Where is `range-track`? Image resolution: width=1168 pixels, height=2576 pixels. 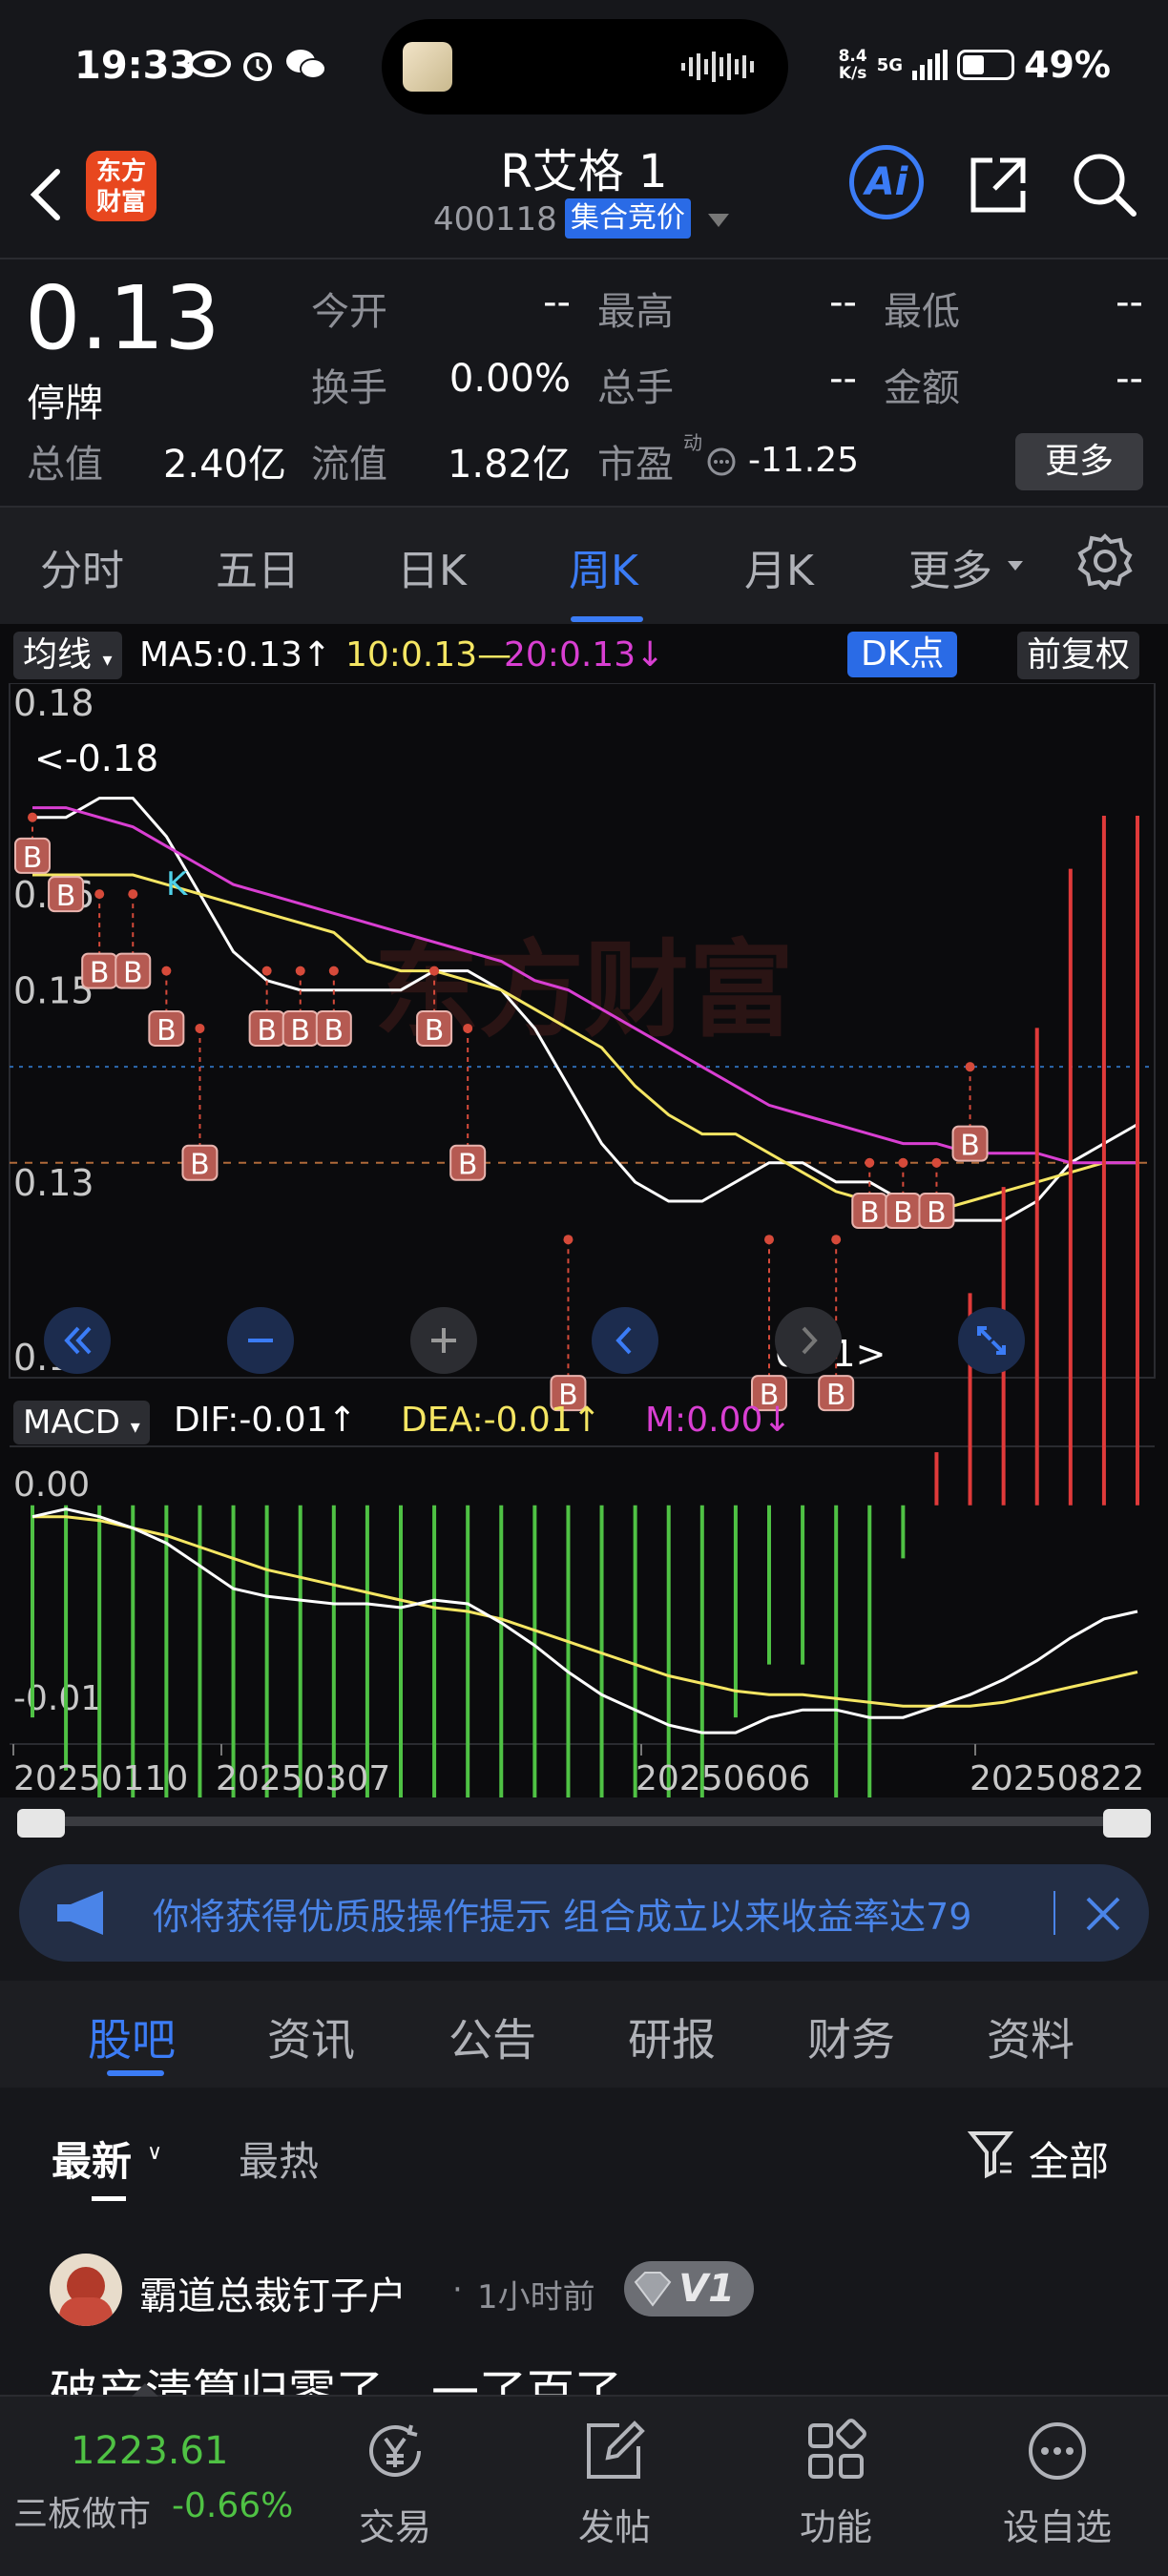 range-track is located at coordinates (585, 1821).